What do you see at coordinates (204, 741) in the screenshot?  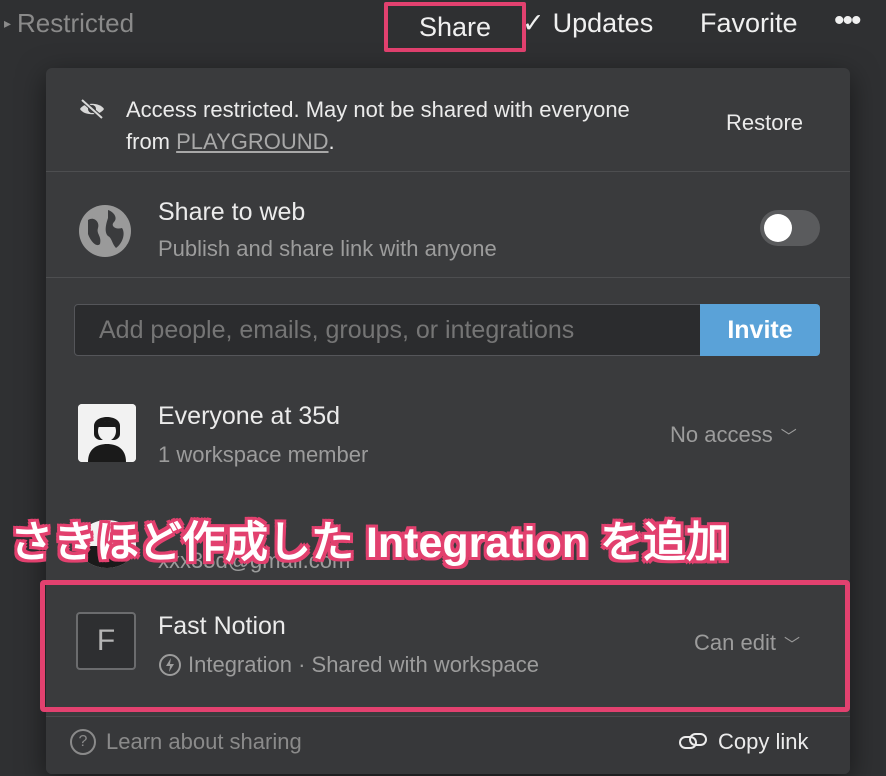 I see `learn-label: Learn about sharing` at bounding box center [204, 741].